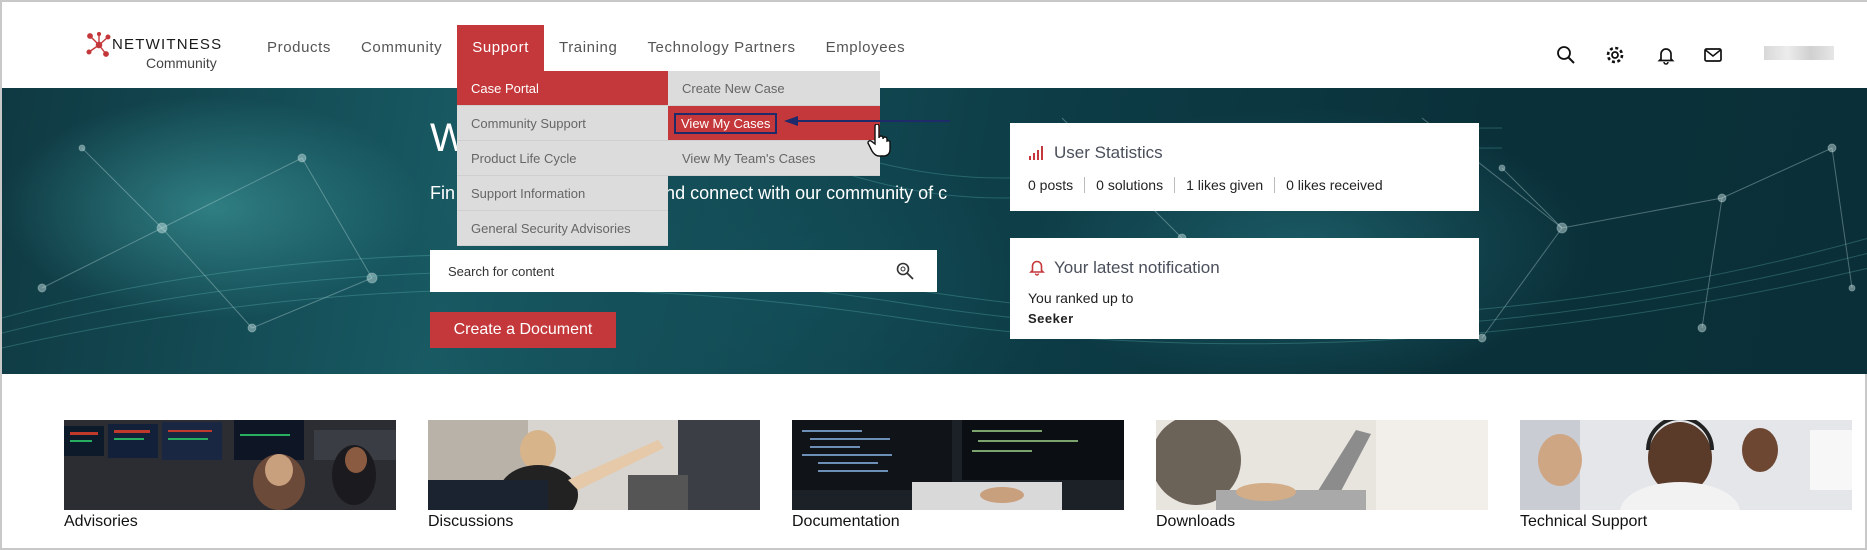 The height and width of the screenshot is (550, 1867). Describe the element at coordinates (1566, 55) in the screenshot. I see `search-icon` at that location.